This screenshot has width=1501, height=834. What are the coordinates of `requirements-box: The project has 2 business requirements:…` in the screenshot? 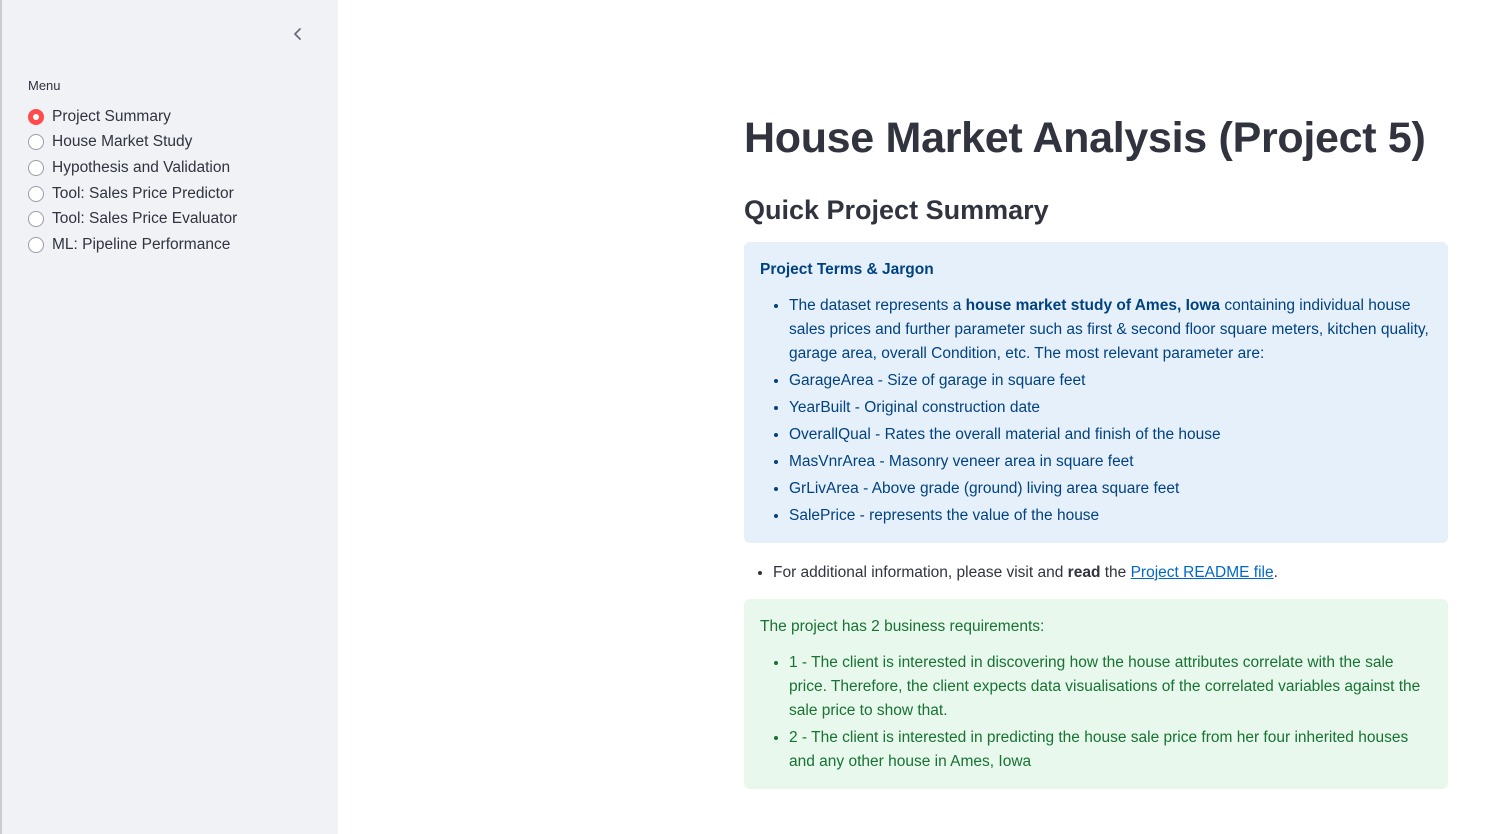 It's located at (1096, 694).